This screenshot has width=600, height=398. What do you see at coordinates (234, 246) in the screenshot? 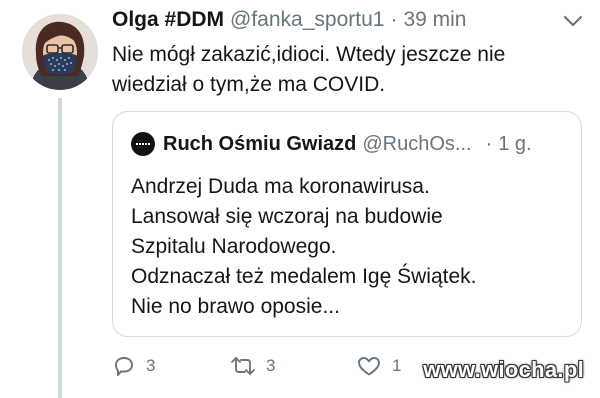
I see `quoted-text-line: Szpitalu Narodowego.` at bounding box center [234, 246].